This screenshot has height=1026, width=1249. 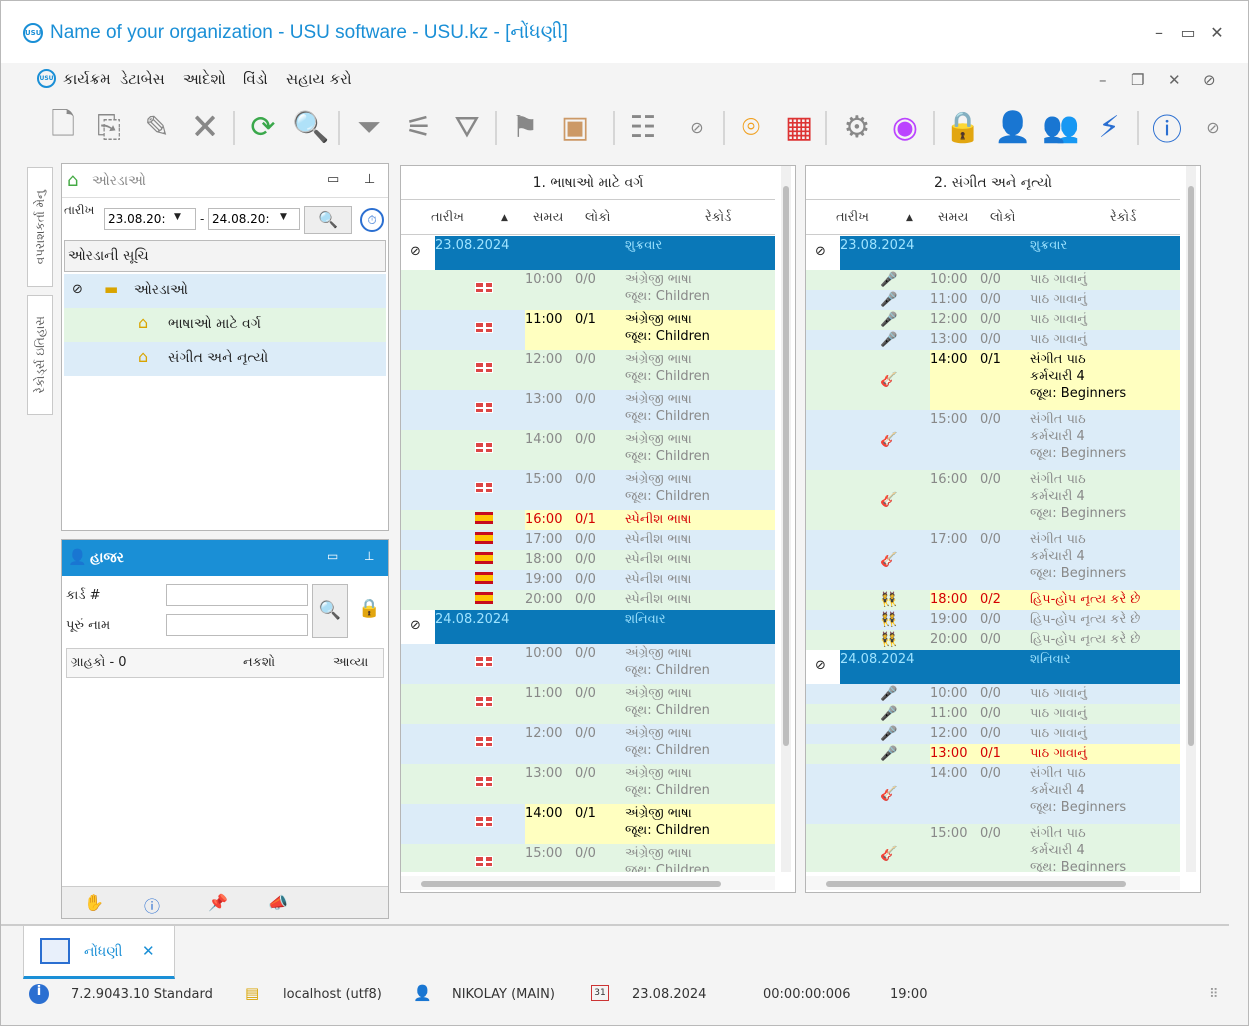 What do you see at coordinates (1109, 127) in the screenshot?
I see `plugin-icon: ⚡` at bounding box center [1109, 127].